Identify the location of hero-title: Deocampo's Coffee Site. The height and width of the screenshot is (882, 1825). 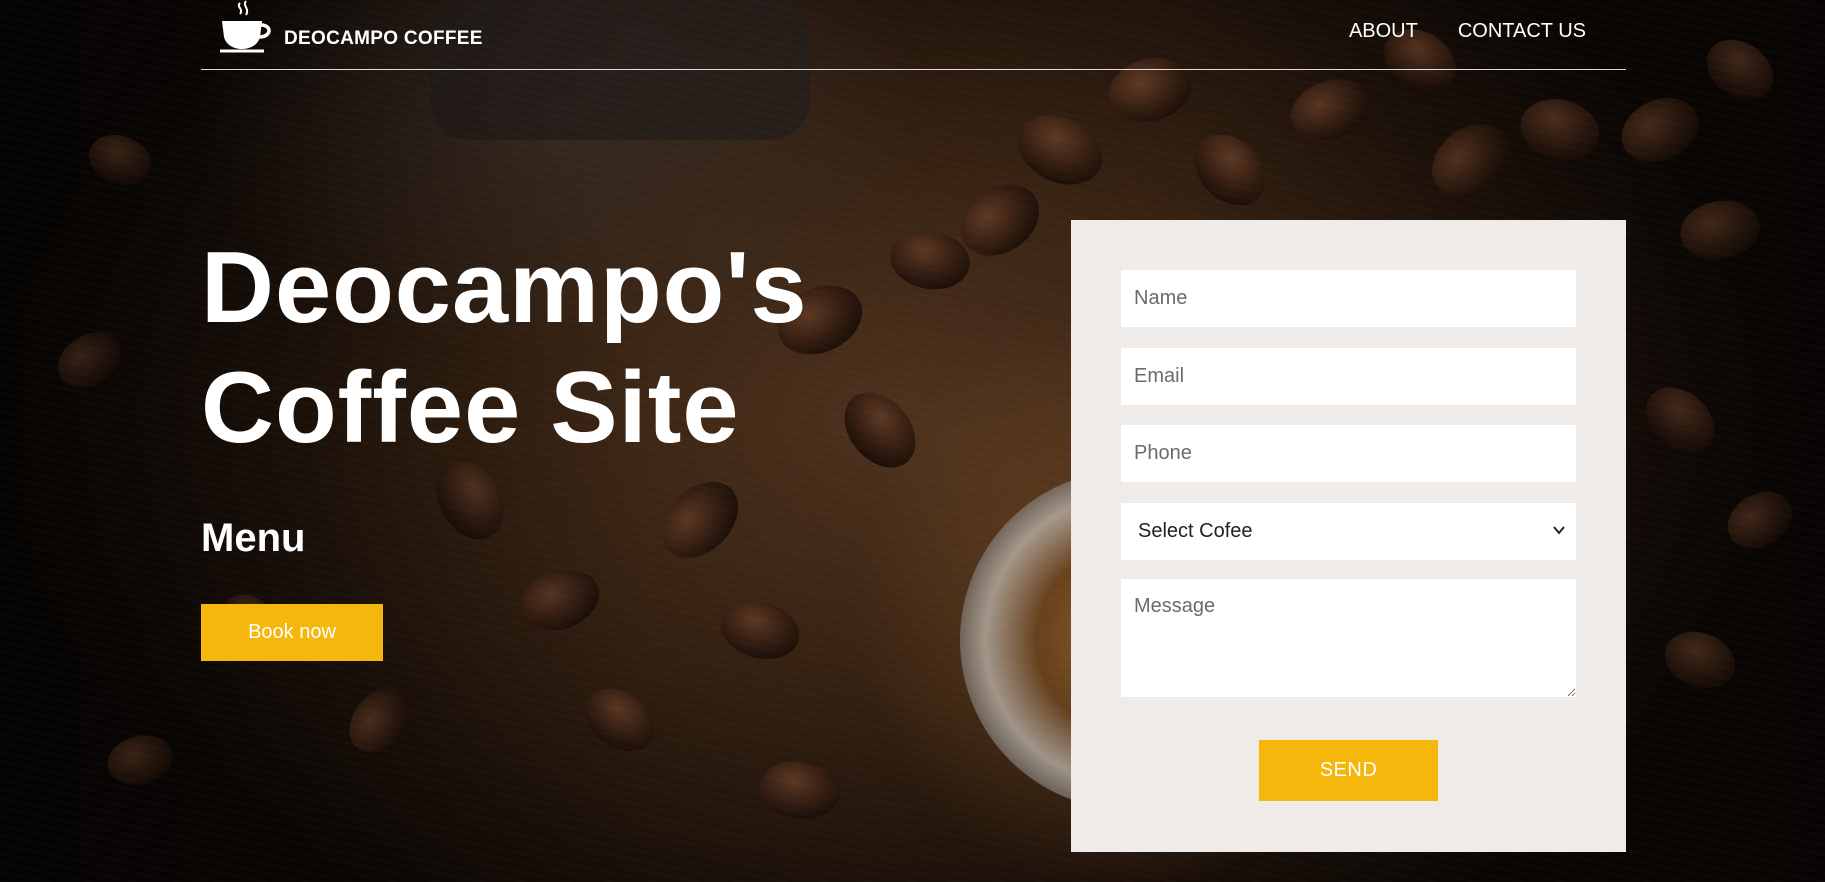
(504, 348).